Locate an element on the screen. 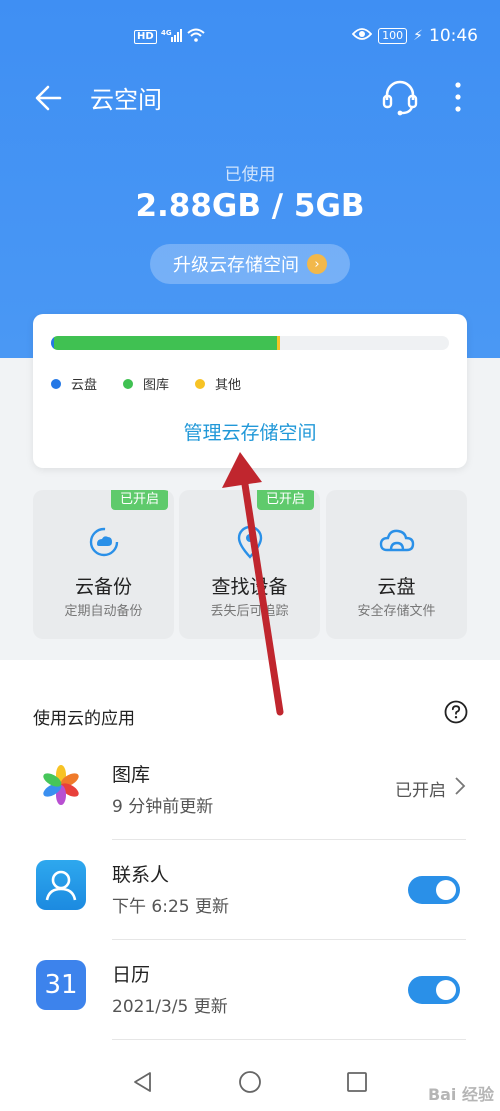 This screenshot has height=1111, width=500. app-updated: 9 分钟前更新 is located at coordinates (163, 807).